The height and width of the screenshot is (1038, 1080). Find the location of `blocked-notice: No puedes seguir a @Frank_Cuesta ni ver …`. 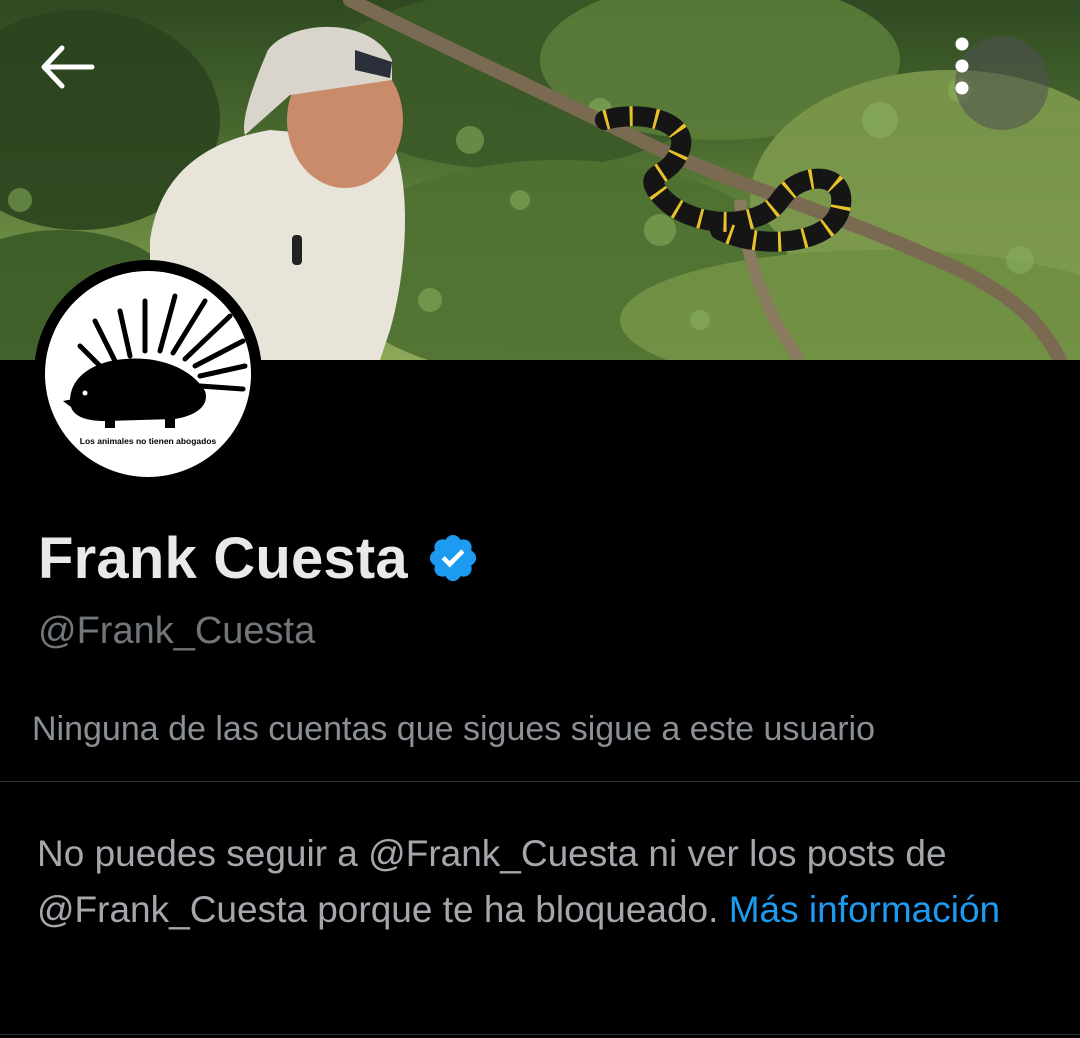

blocked-notice: No puedes seguir a @Frank_Cuesta ni ver … is located at coordinates (537, 882).